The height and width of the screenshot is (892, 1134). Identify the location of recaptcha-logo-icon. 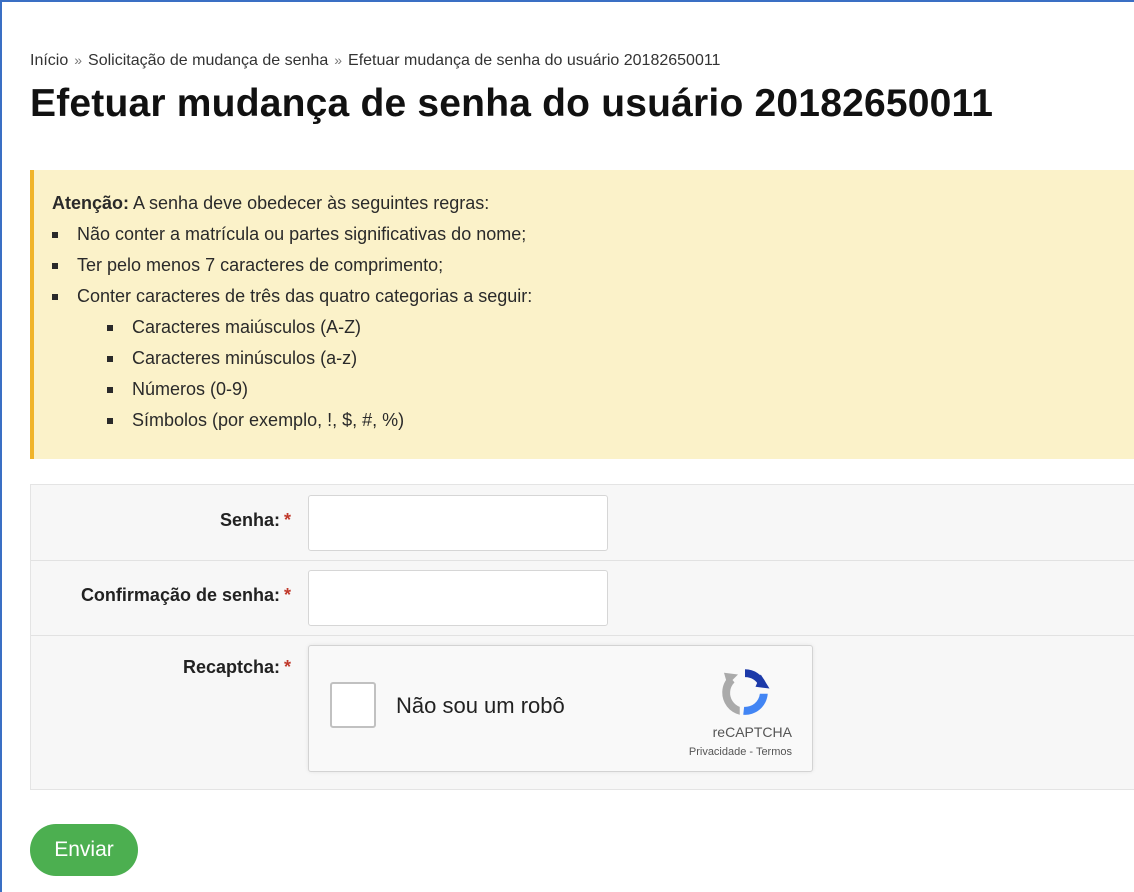
(746, 692).